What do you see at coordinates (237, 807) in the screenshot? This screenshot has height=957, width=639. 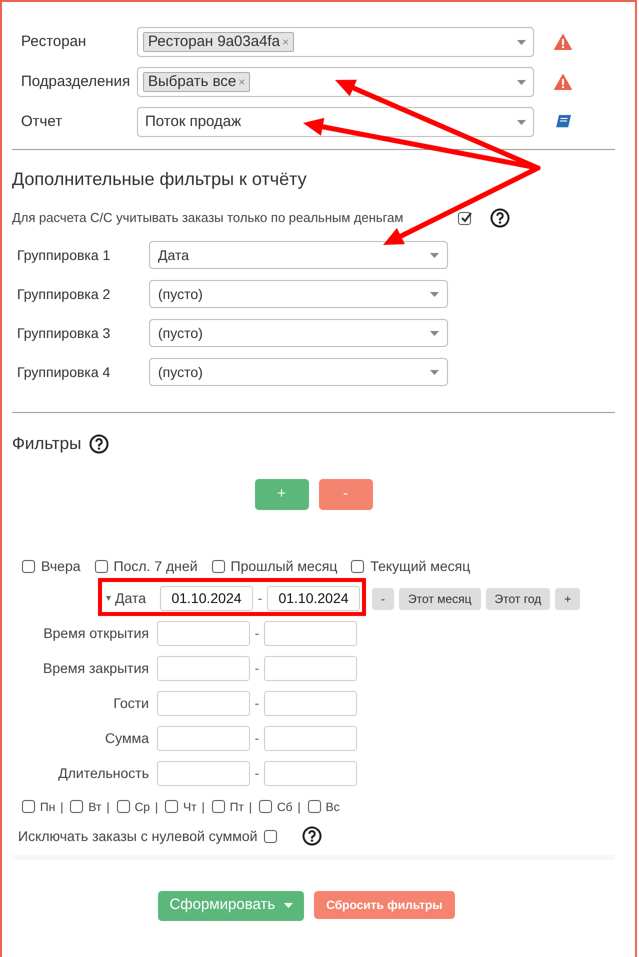 I see `checkbox-label: Пт` at bounding box center [237, 807].